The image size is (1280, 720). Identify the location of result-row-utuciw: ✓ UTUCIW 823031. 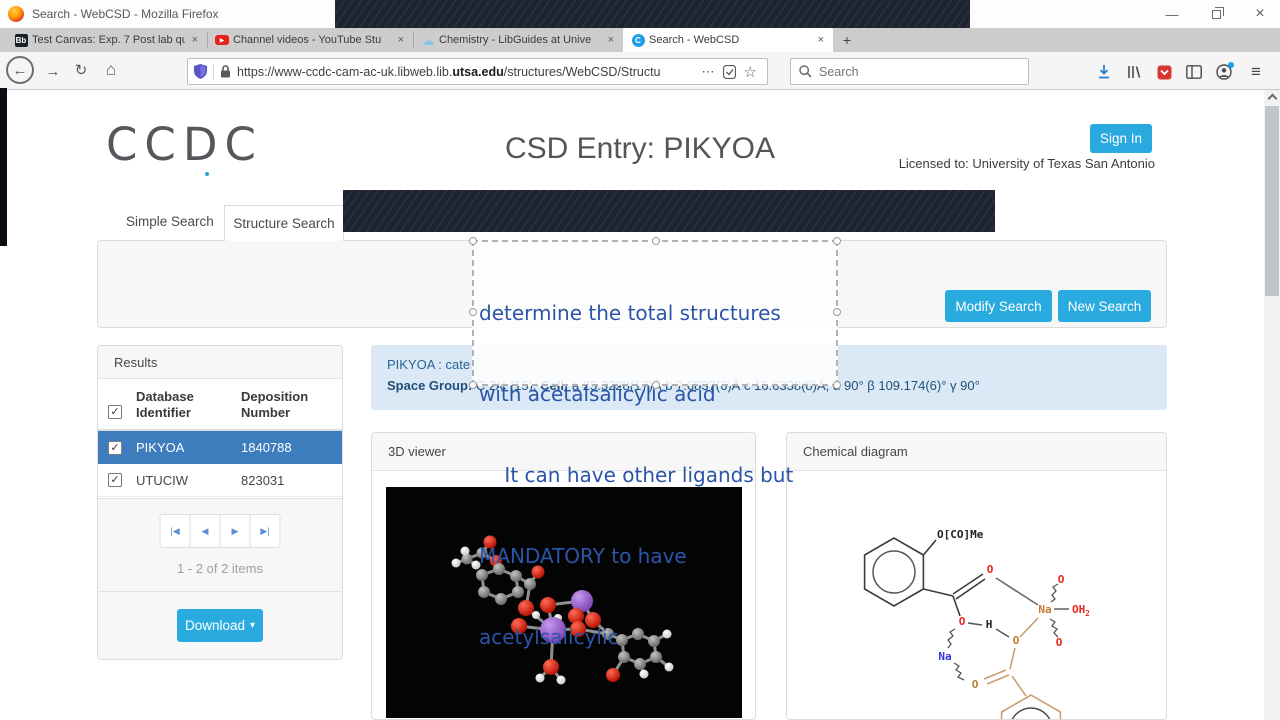
(220, 480).